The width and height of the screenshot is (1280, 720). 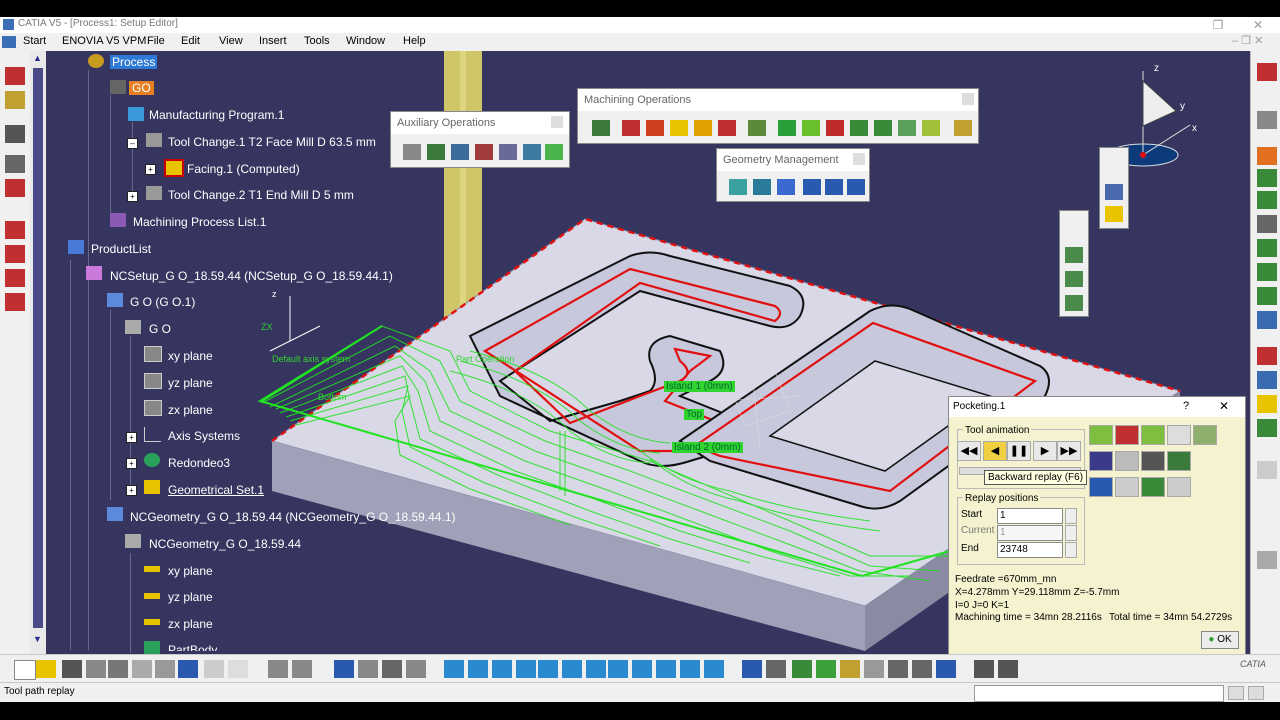 What do you see at coordinates (216, 115) in the screenshot?
I see `tree-node-manufacturing-program: Manufacturing Program.1` at bounding box center [216, 115].